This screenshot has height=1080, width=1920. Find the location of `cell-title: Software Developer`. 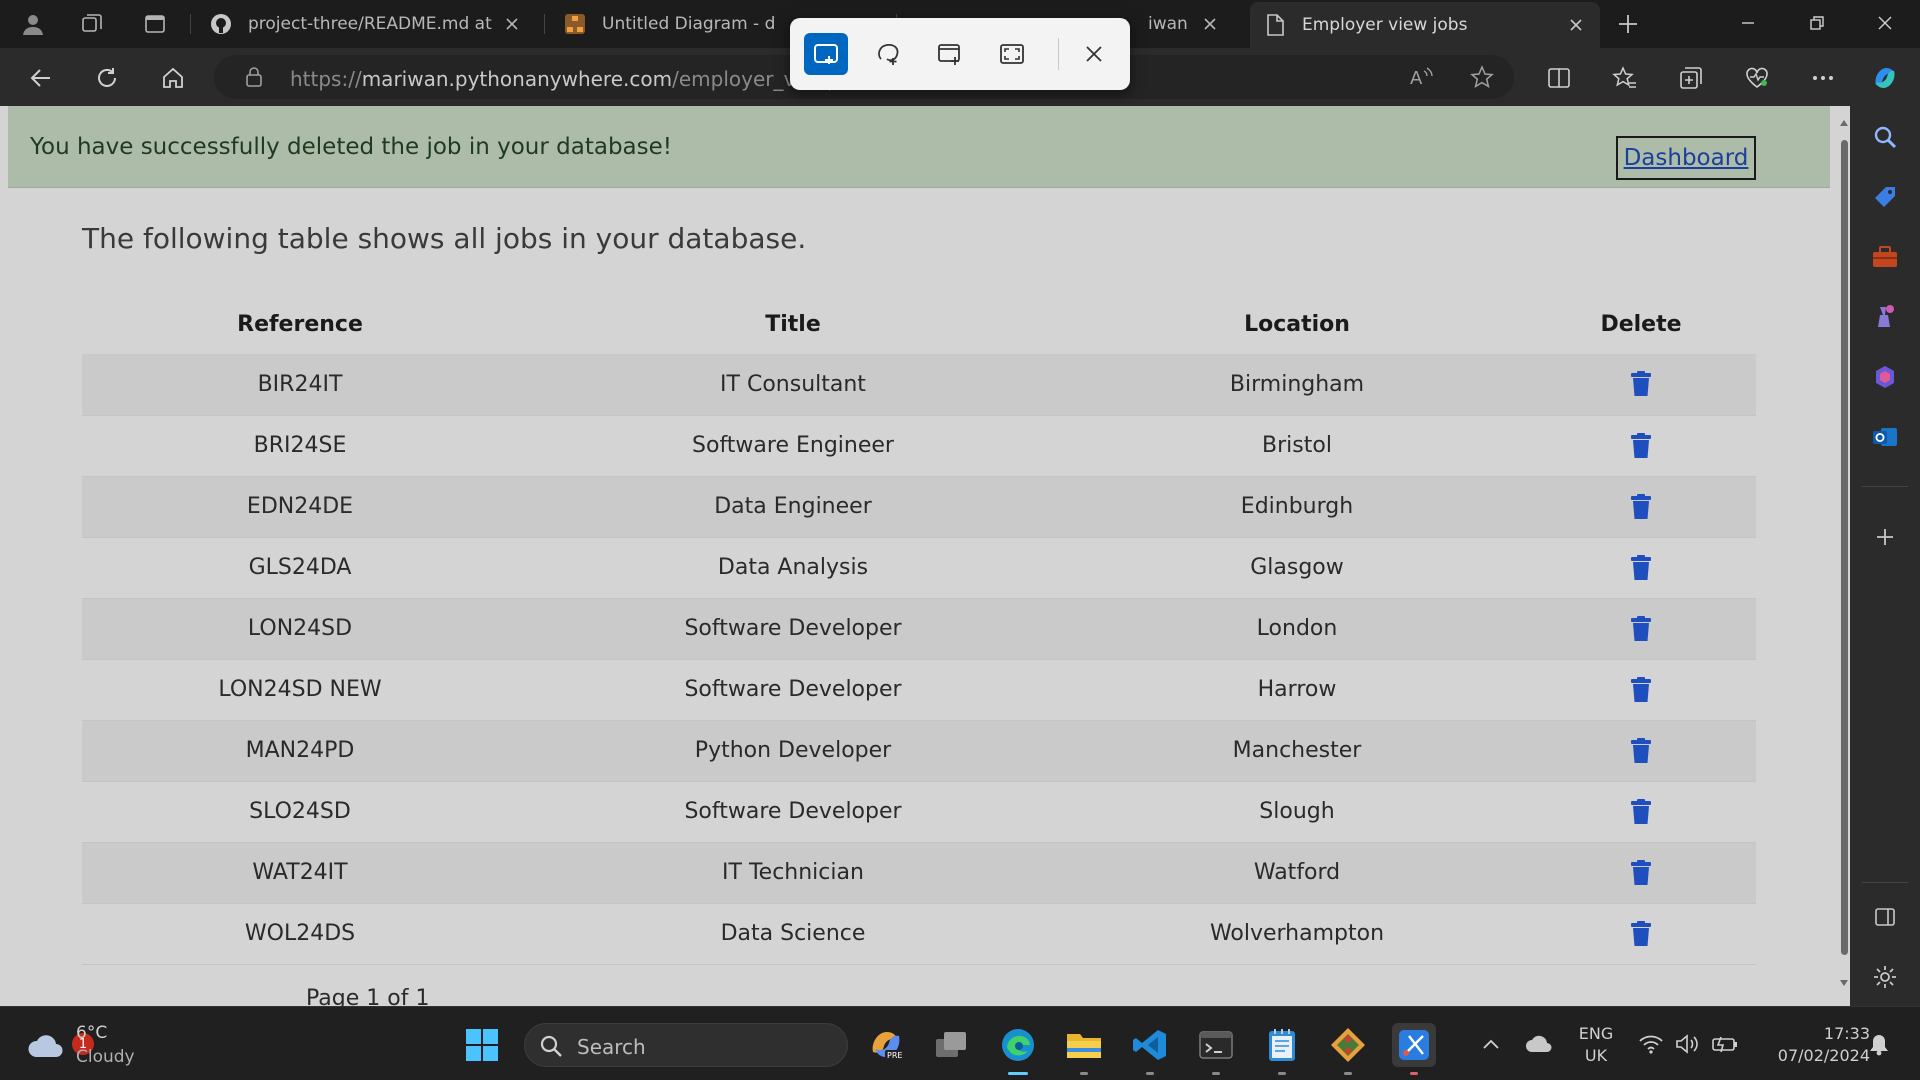

cell-title: Software Developer is located at coordinates (793, 812).